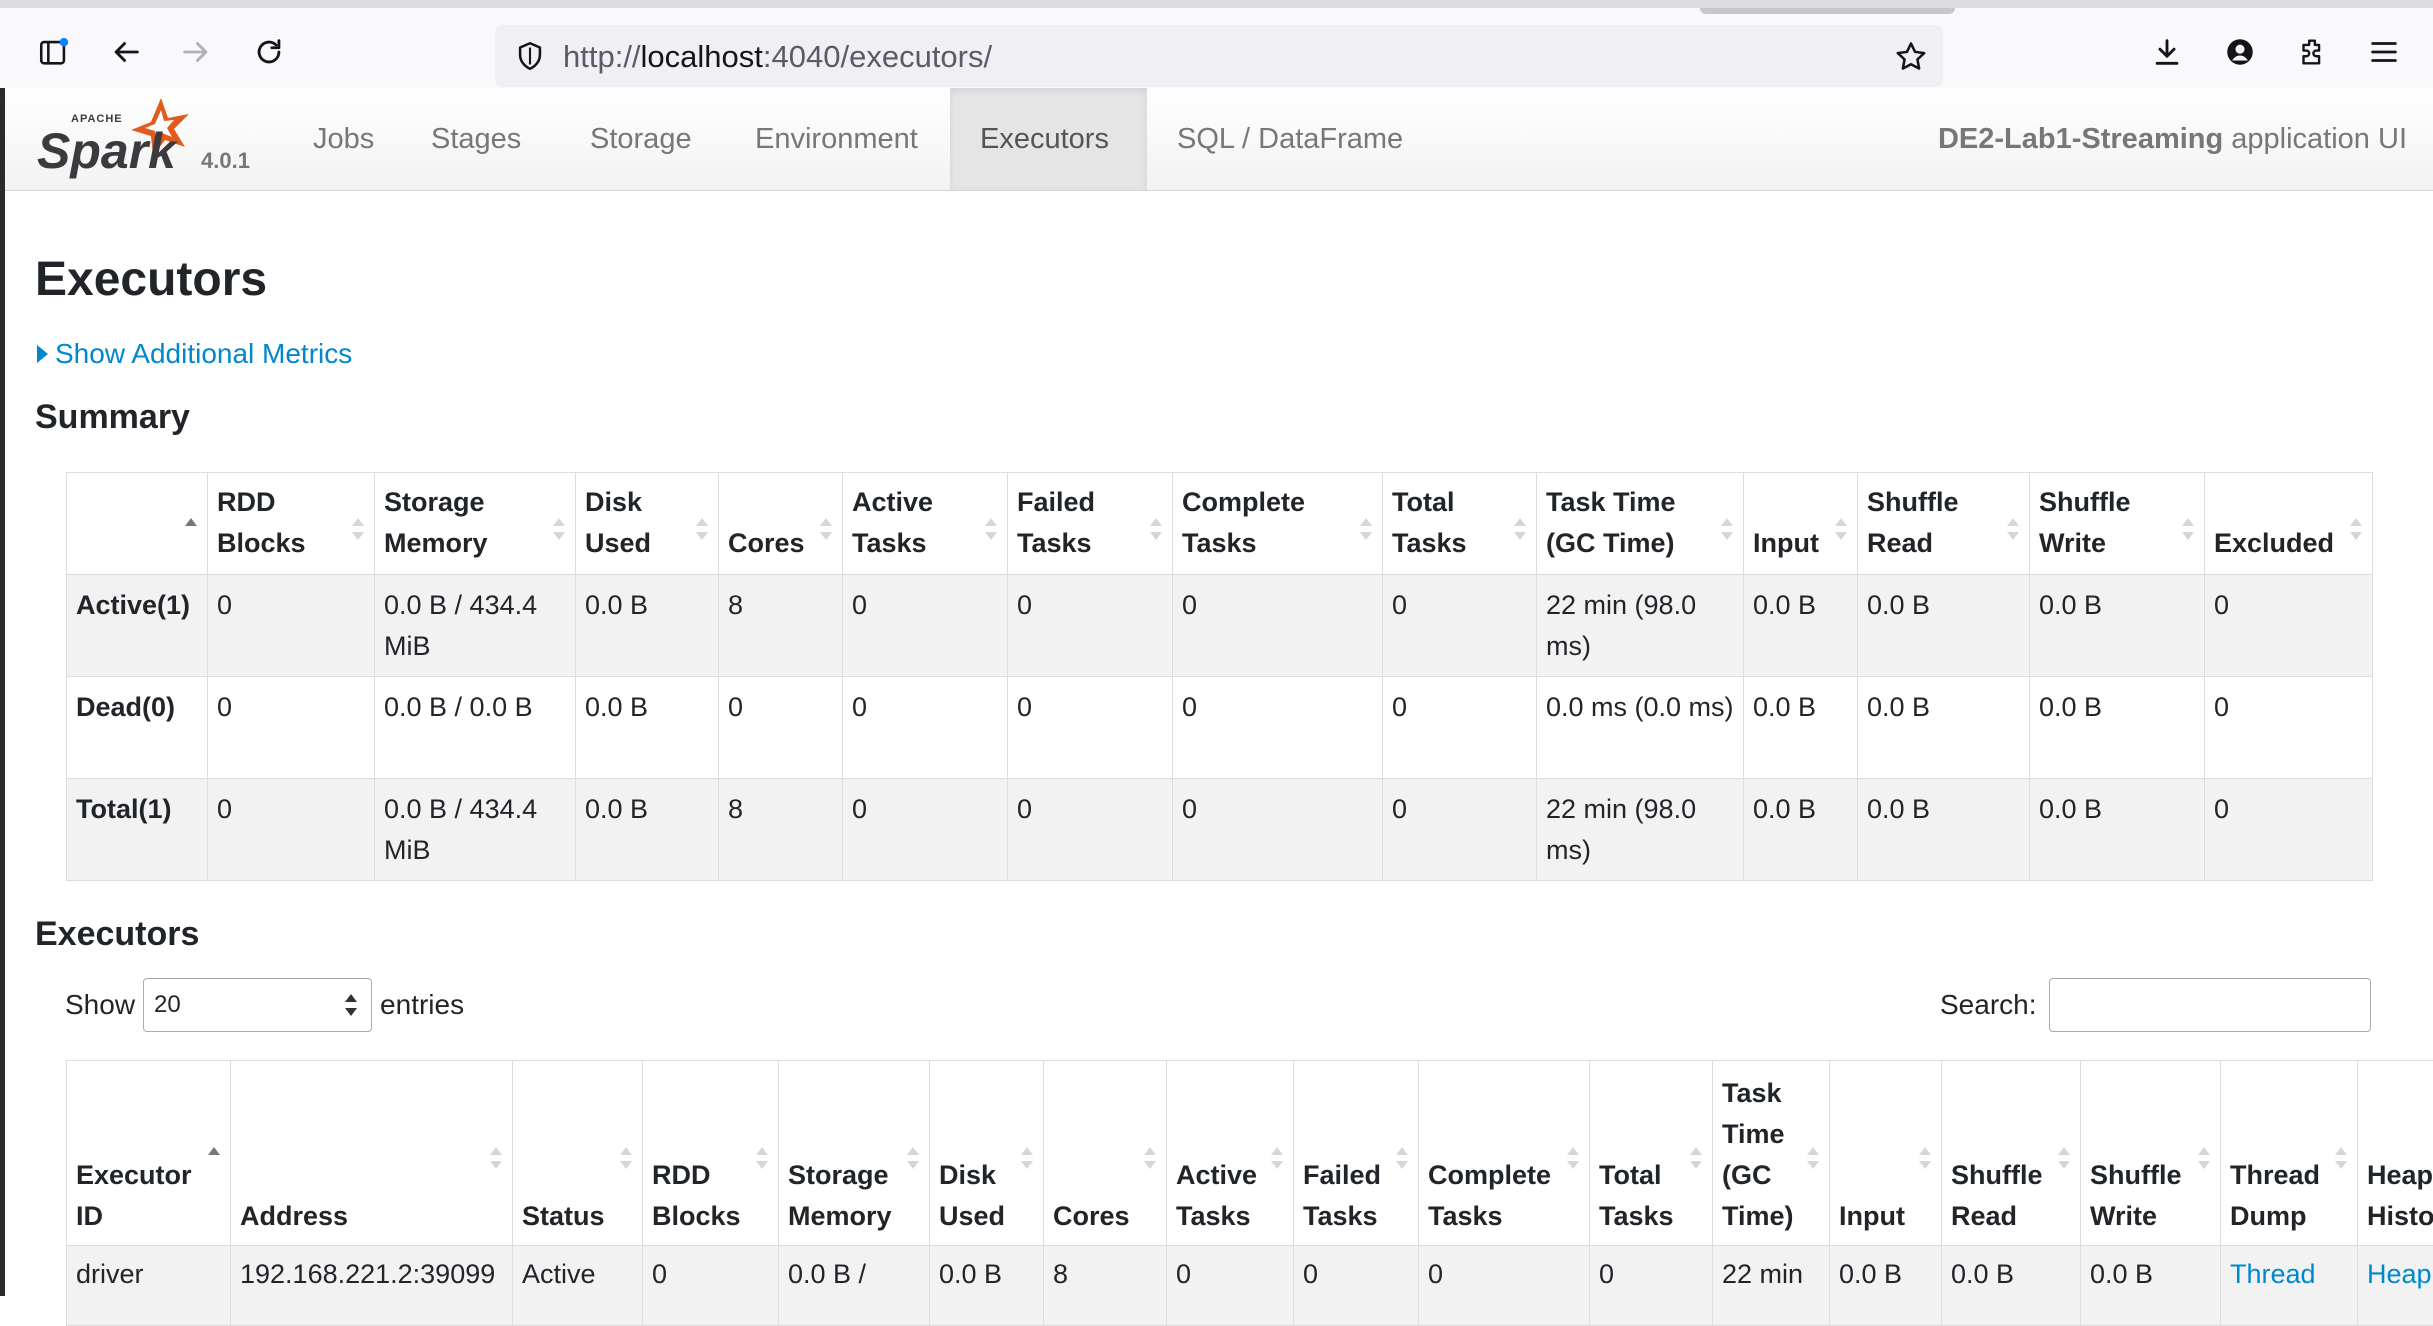  Describe the element at coordinates (149, 1286) in the screenshot. I see `cell-executor-id: driver` at that location.